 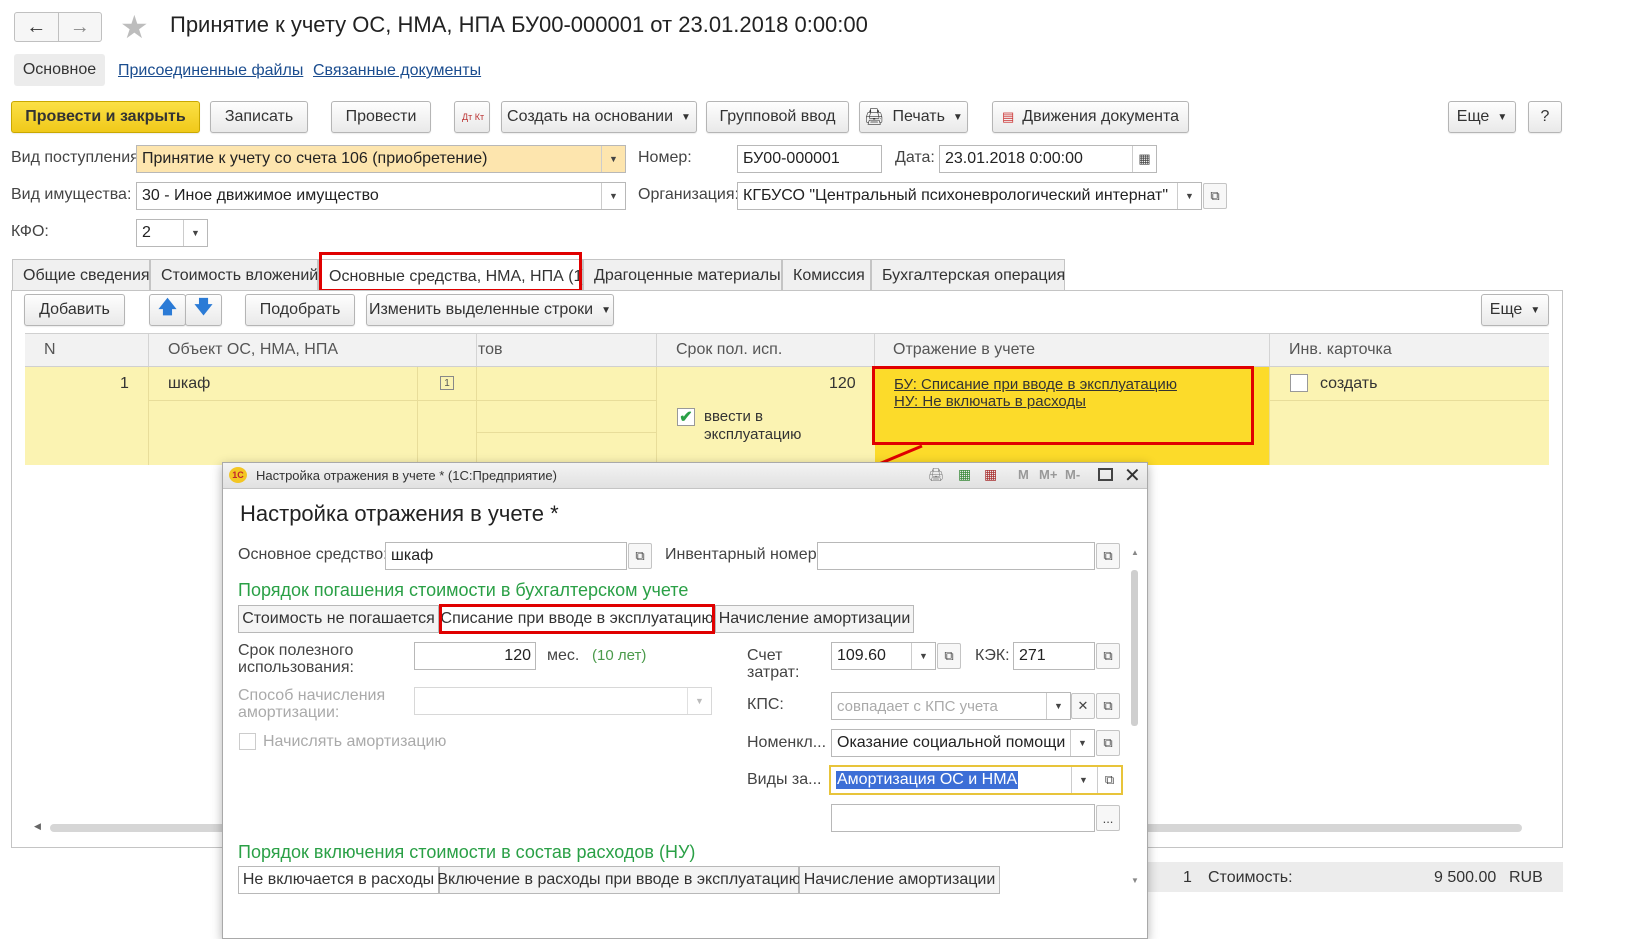 I want to click on qty-box-icon: 1, so click(x=447, y=383).